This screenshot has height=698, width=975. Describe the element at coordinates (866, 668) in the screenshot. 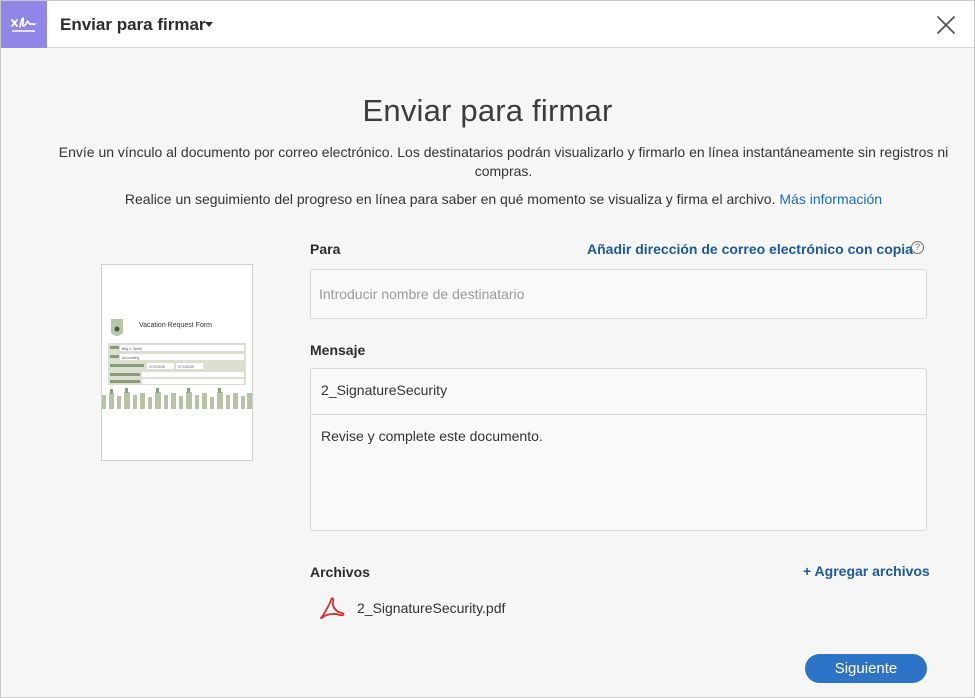

I see `next-button: Siguiente` at that location.